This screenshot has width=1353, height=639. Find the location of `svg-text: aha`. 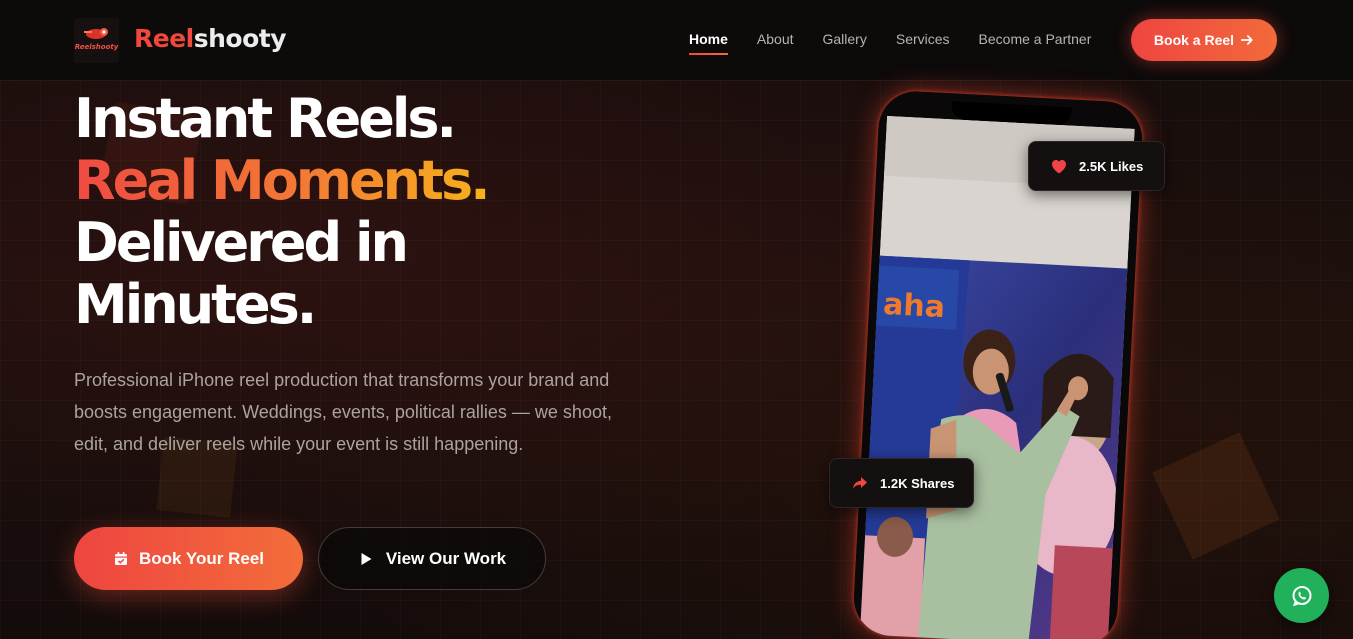

svg-text: aha is located at coordinates (914, 306).